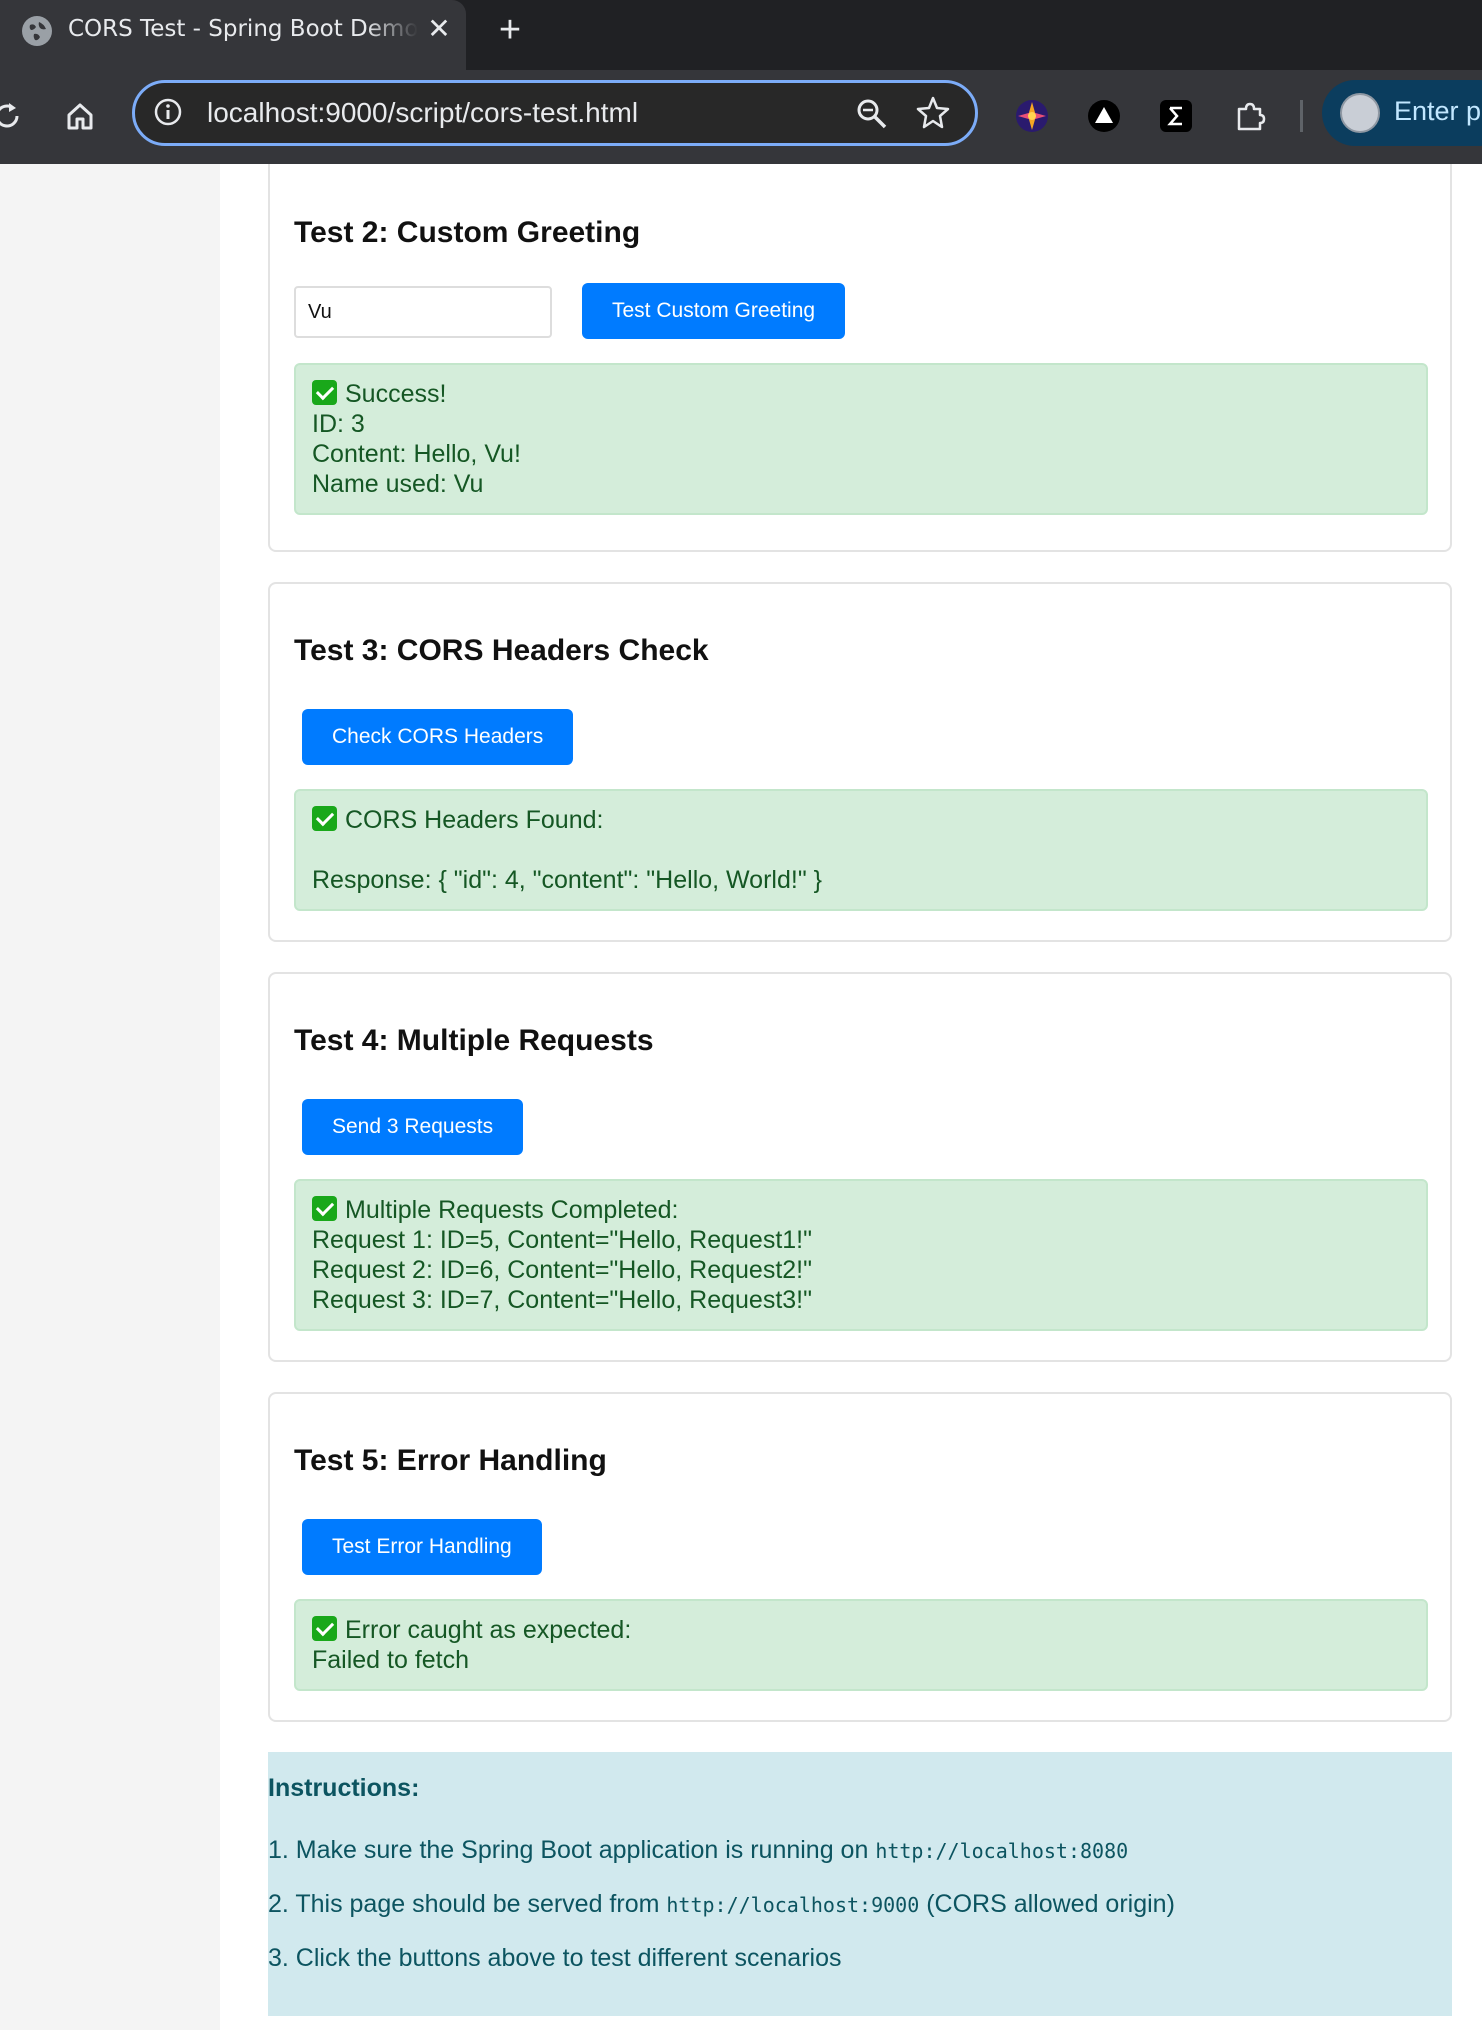 This screenshot has height=2030, width=1482. I want to click on check-cors-headers-button: Check CORS Headers, so click(438, 737).